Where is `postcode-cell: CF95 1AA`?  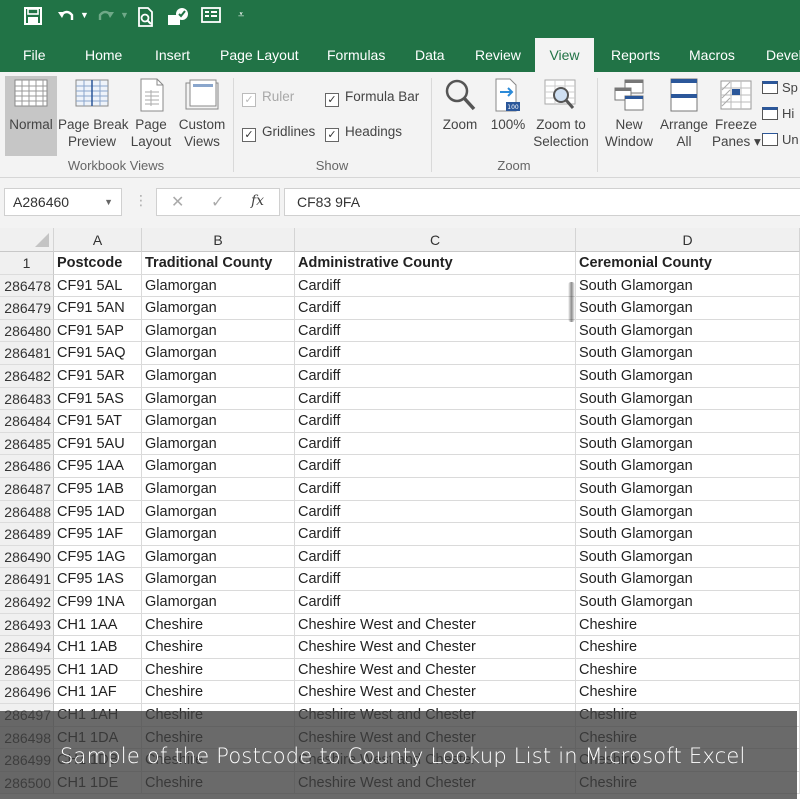 postcode-cell: CF95 1AA is located at coordinates (98, 466).